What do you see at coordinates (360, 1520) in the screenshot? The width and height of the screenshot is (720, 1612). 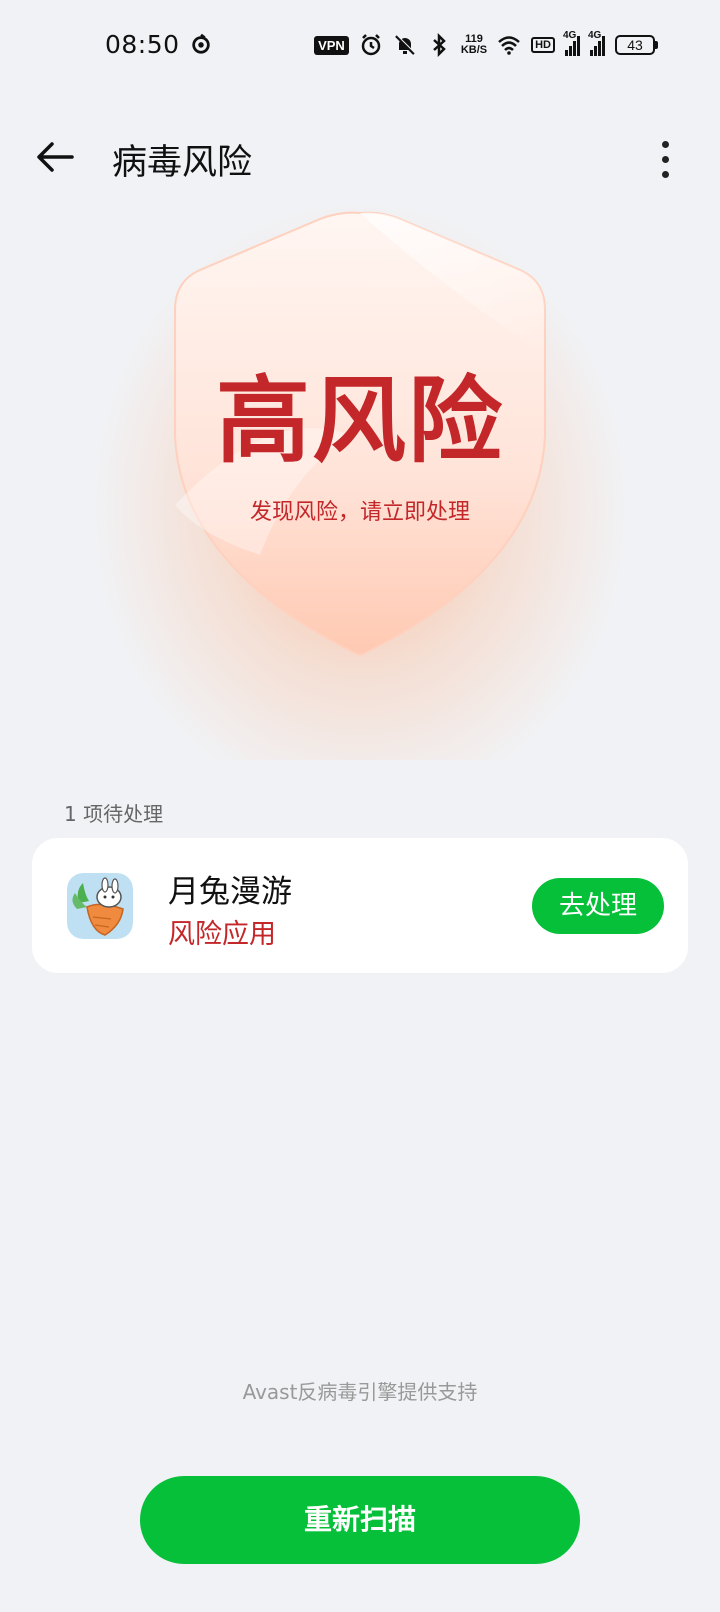 I see `rescan-button: 重新扫描` at bounding box center [360, 1520].